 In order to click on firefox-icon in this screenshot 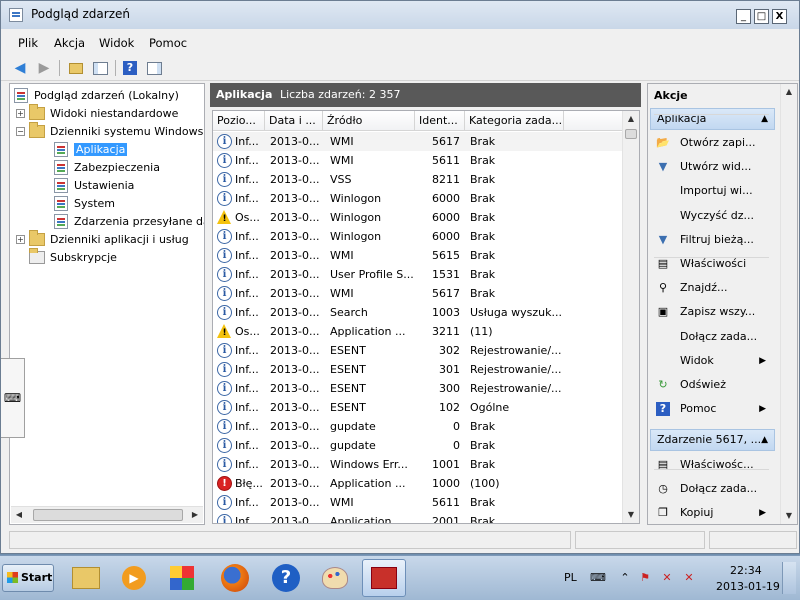, I will do `click(235, 578)`.